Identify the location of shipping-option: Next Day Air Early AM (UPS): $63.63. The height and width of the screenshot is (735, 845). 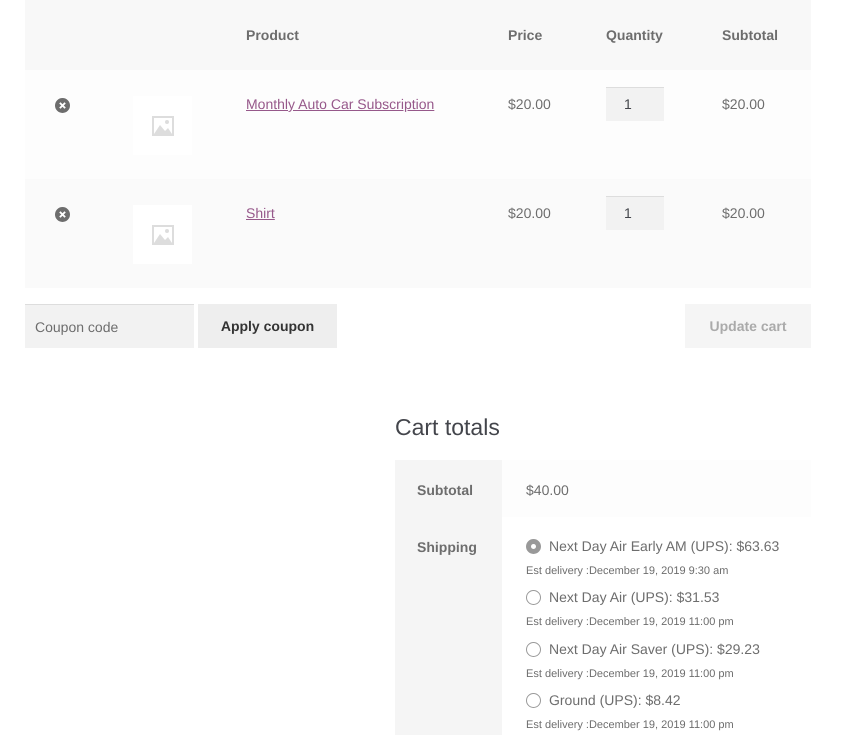
(668, 546).